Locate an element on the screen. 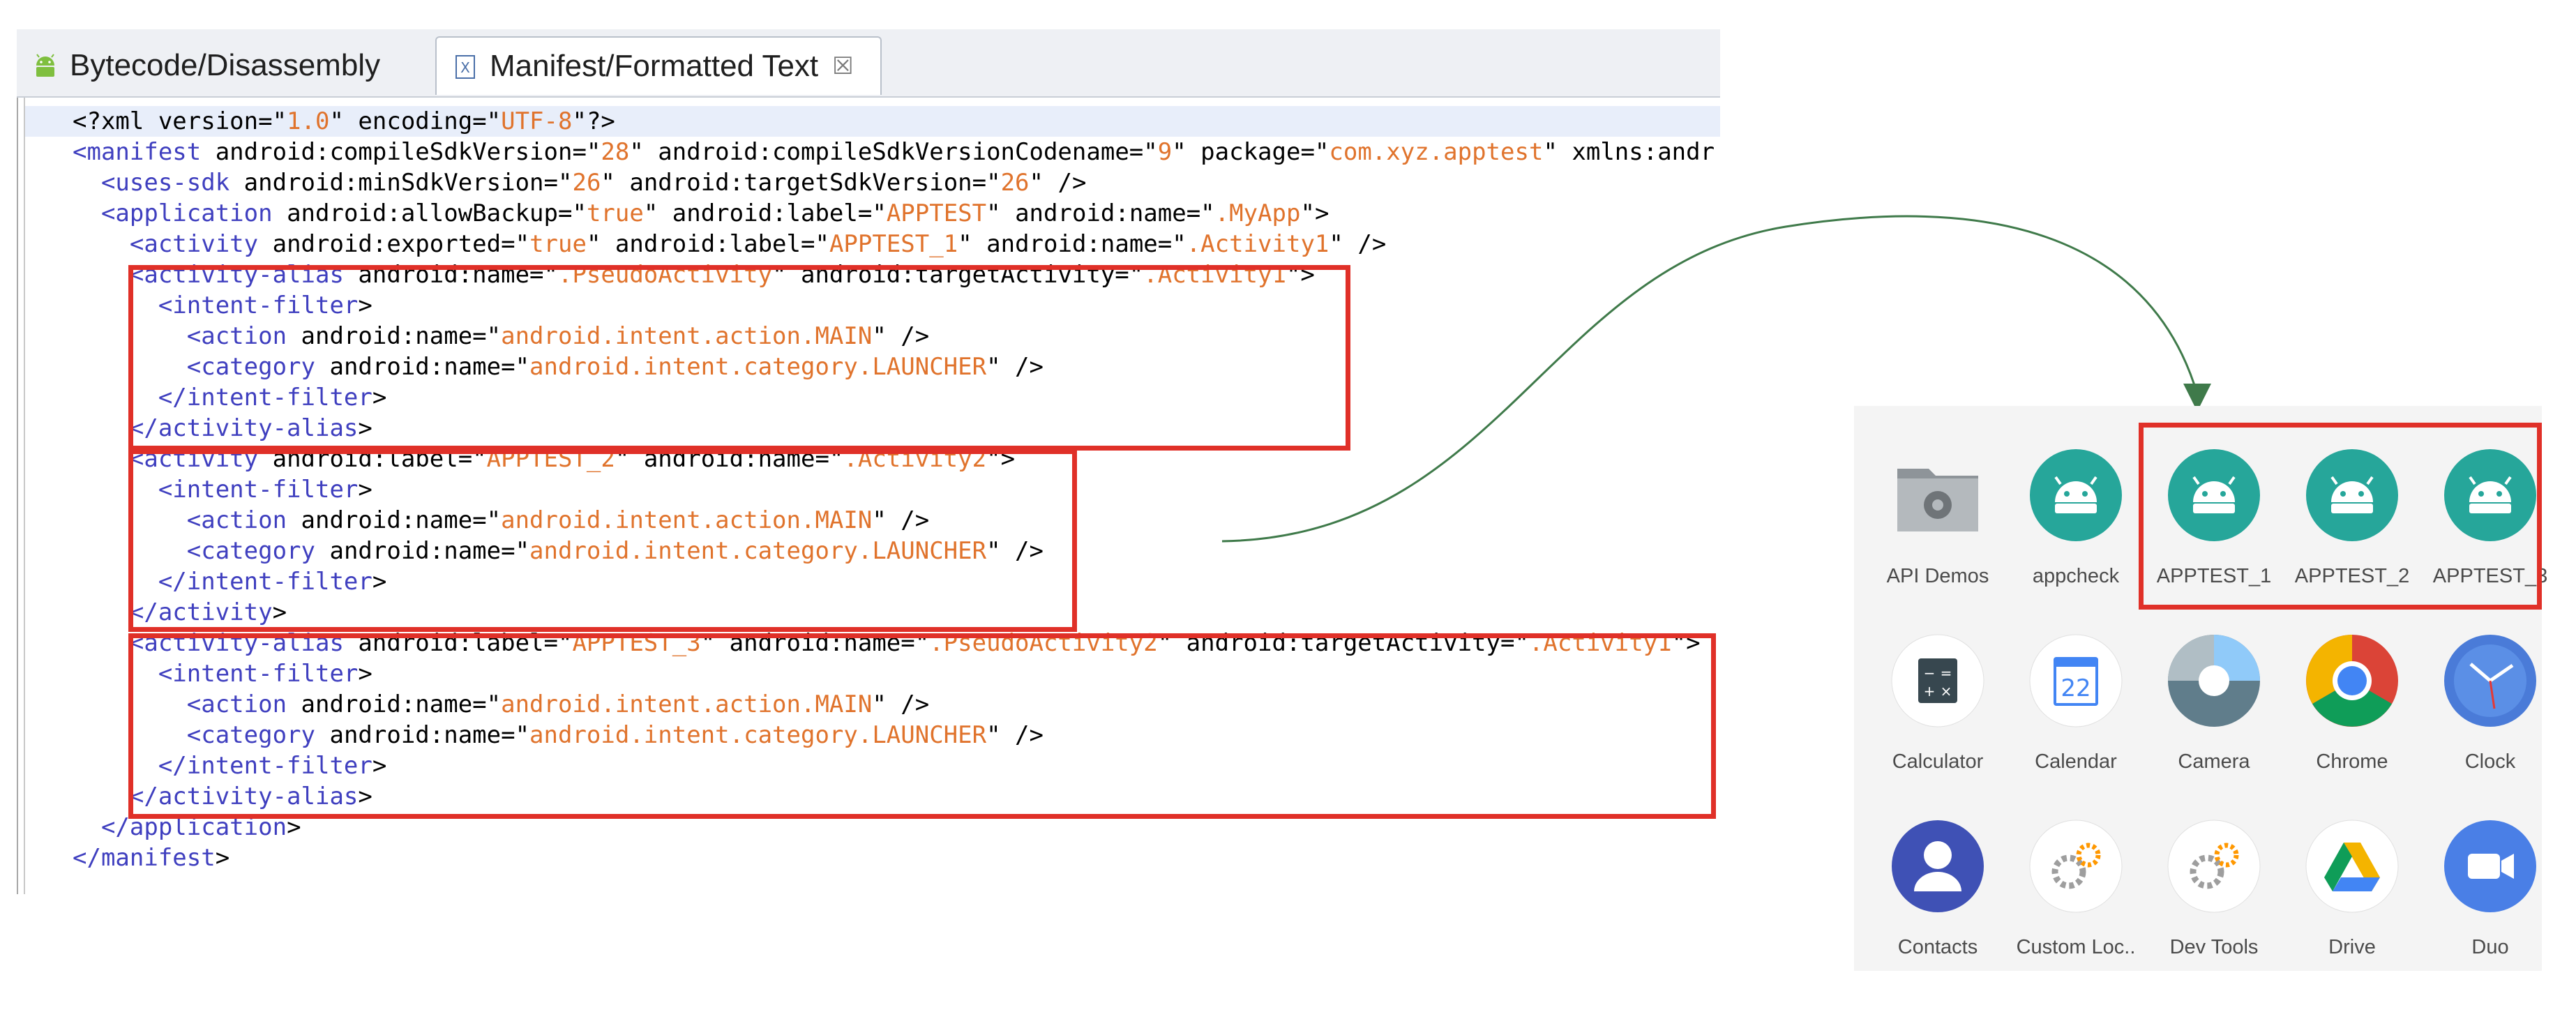  app-label: Drive is located at coordinates (2352, 947).